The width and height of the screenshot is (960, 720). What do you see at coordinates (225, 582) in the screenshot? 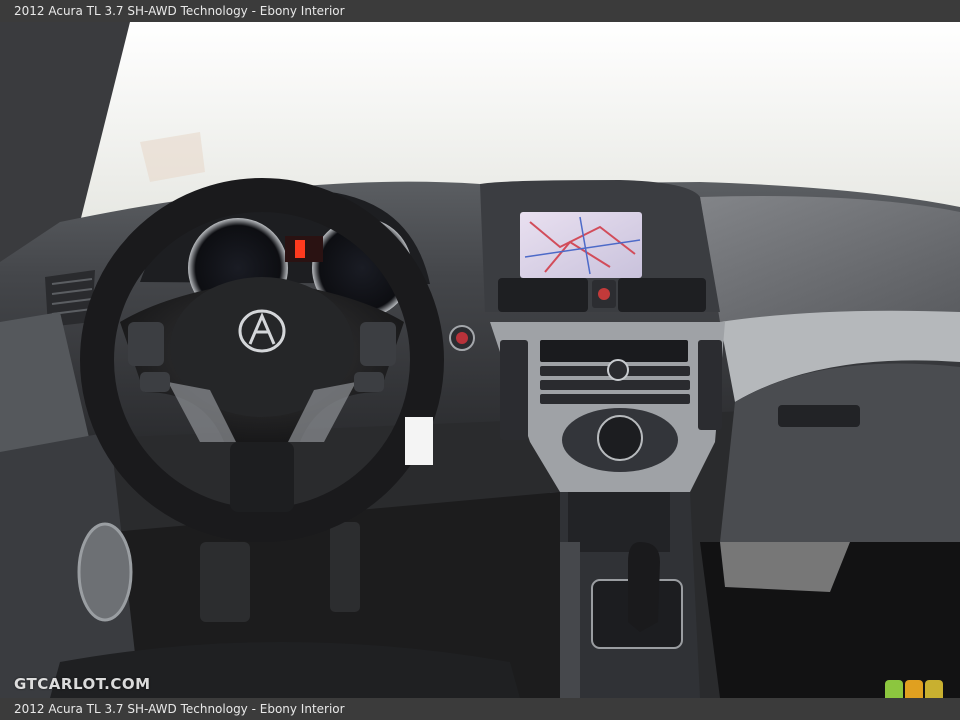
I see `brake-pedal` at bounding box center [225, 582].